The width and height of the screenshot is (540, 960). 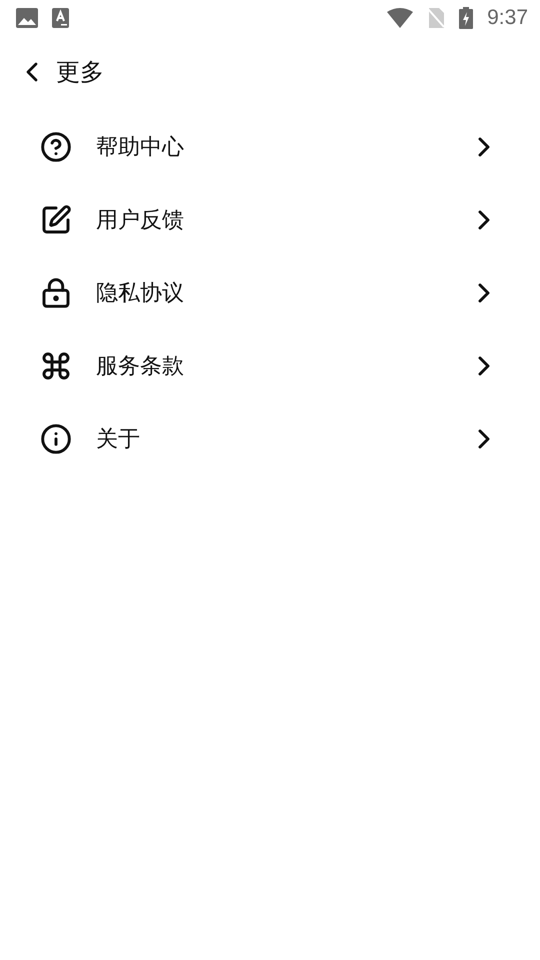 I want to click on page-title: 更多, so click(x=80, y=72).